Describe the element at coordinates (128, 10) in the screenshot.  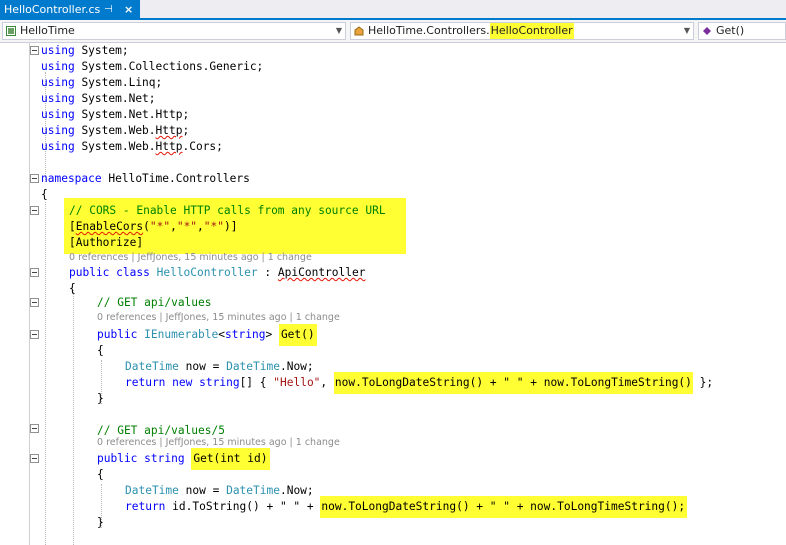
I see `close-icon: ×` at that location.